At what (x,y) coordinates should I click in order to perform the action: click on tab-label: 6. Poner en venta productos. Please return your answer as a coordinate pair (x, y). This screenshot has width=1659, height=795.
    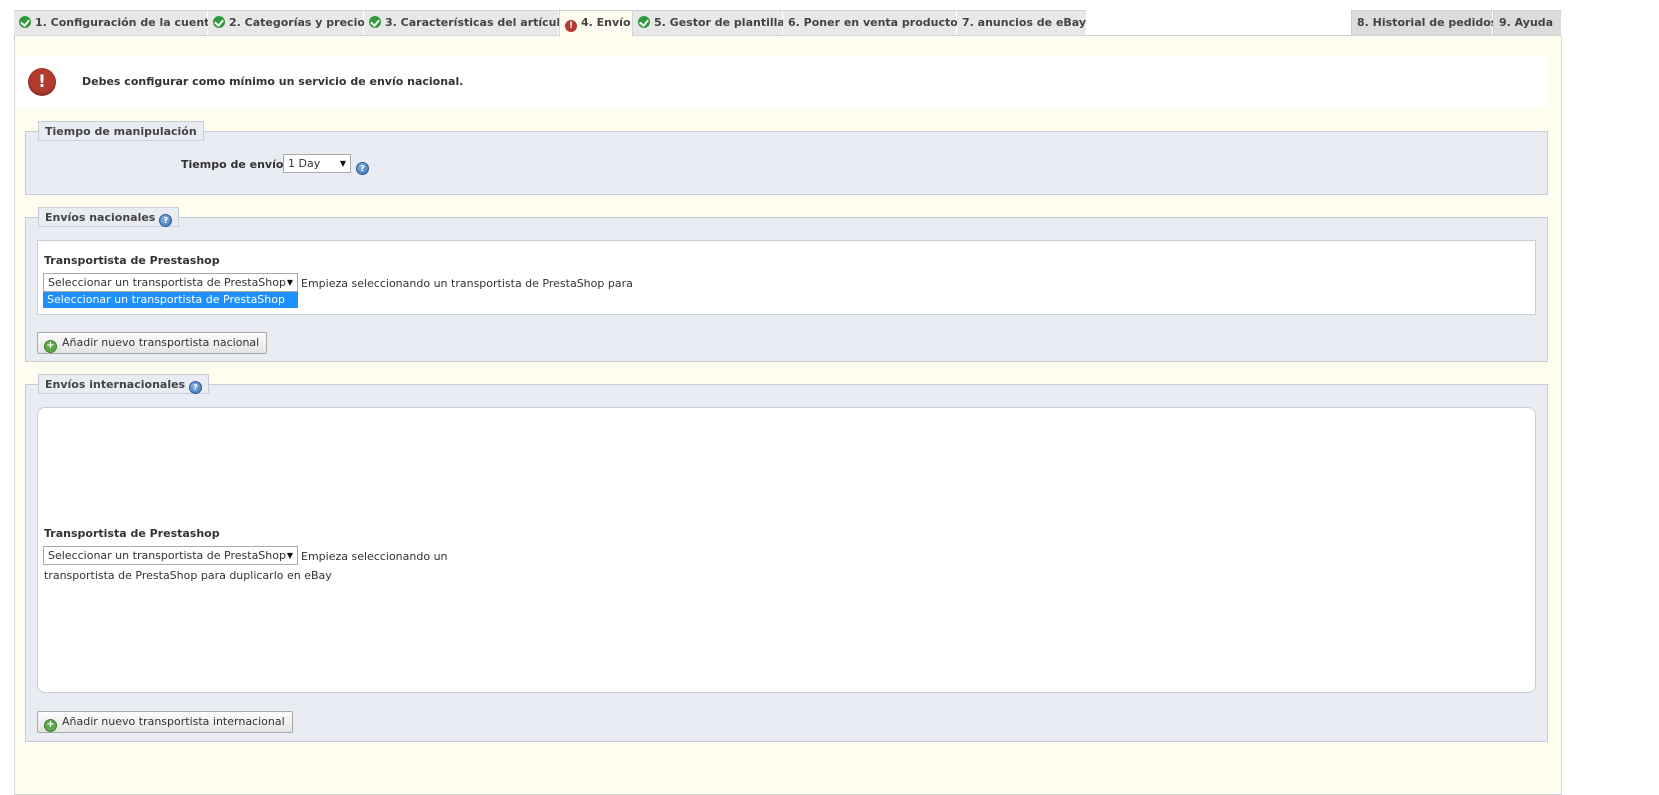
    Looking at the image, I should click on (876, 22).